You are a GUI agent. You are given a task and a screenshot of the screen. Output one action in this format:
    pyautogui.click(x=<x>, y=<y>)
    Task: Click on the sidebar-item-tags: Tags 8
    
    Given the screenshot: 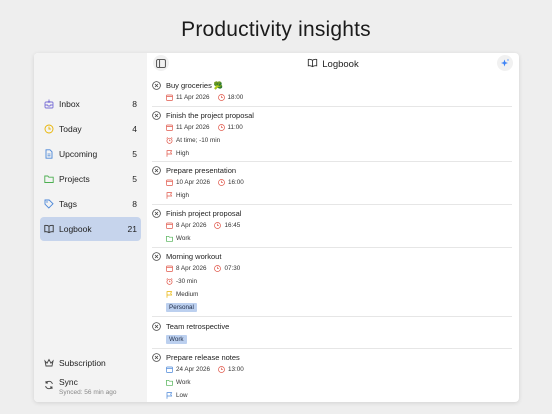 What is the action you would take?
    pyautogui.click(x=90, y=204)
    